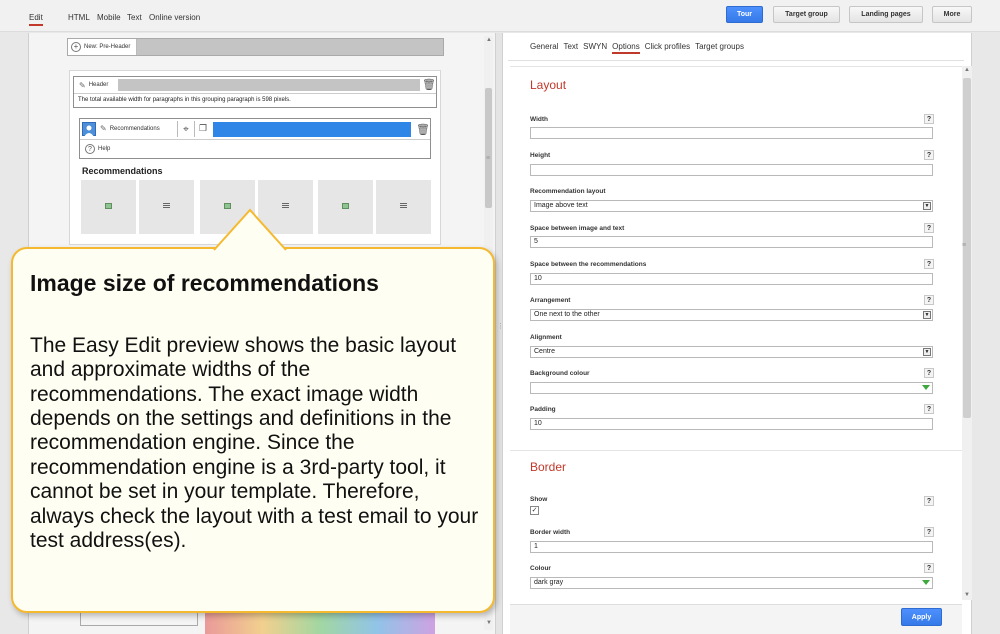 The width and height of the screenshot is (1000, 634). I want to click on show-label: Show, so click(539, 499).